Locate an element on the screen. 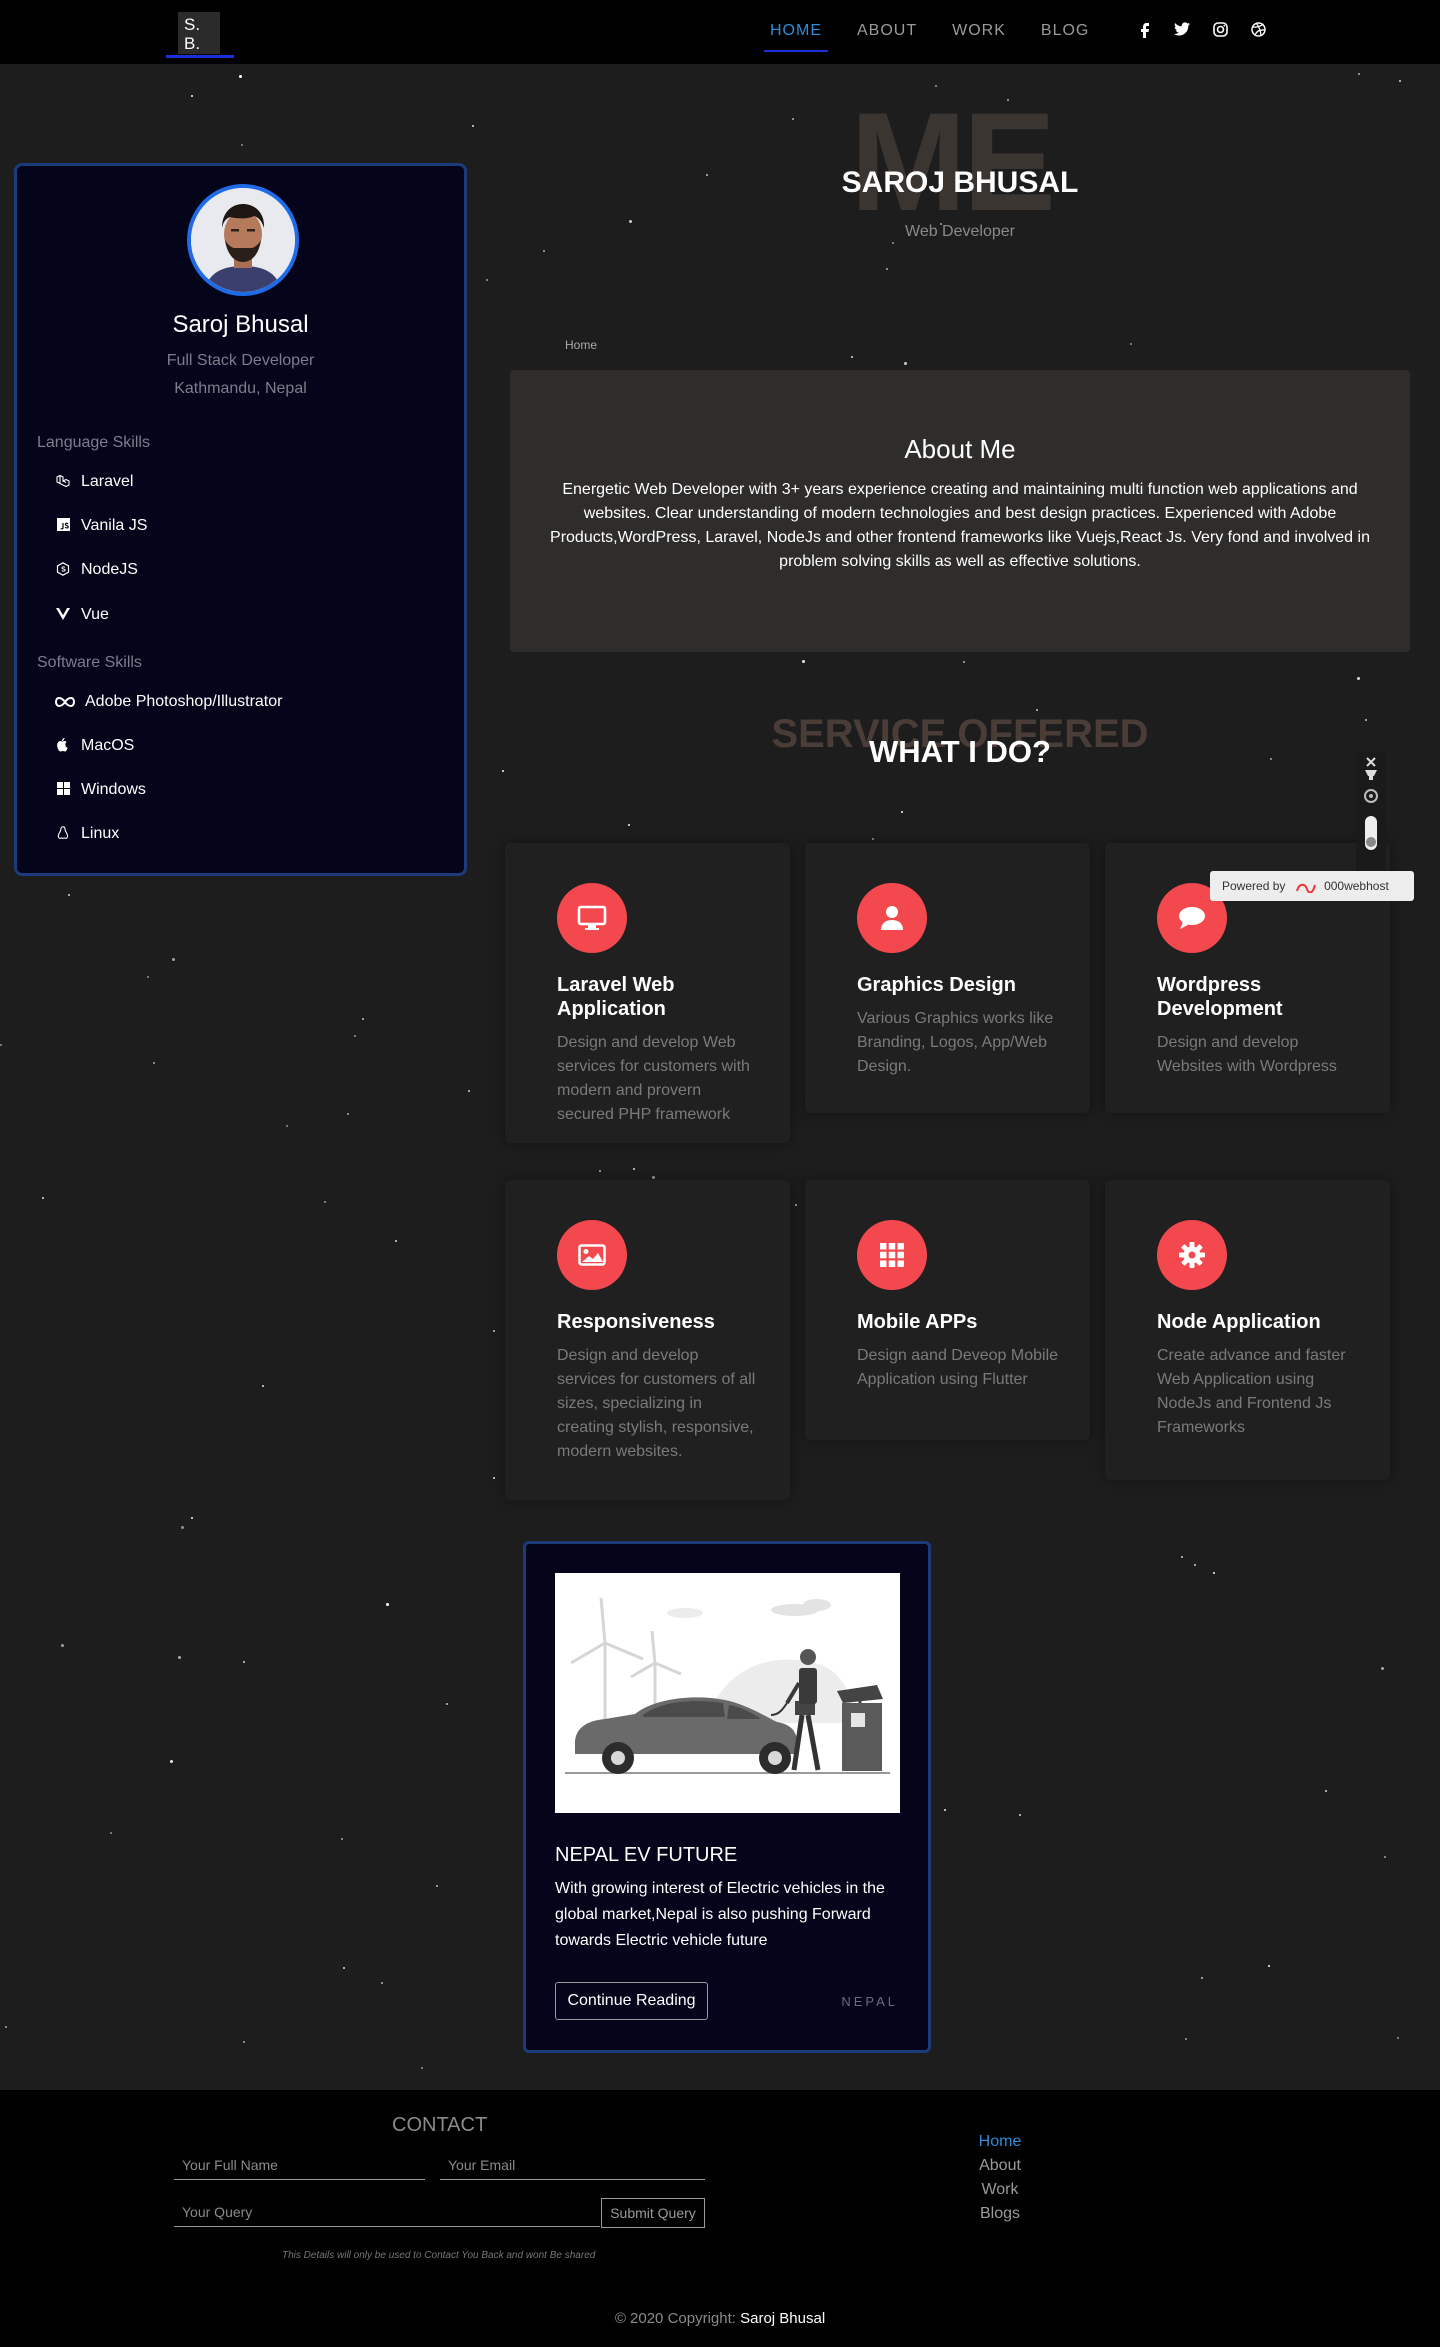 The width and height of the screenshot is (1440, 2347). copyright-text: © 2020 Copyright: is located at coordinates (675, 2318).